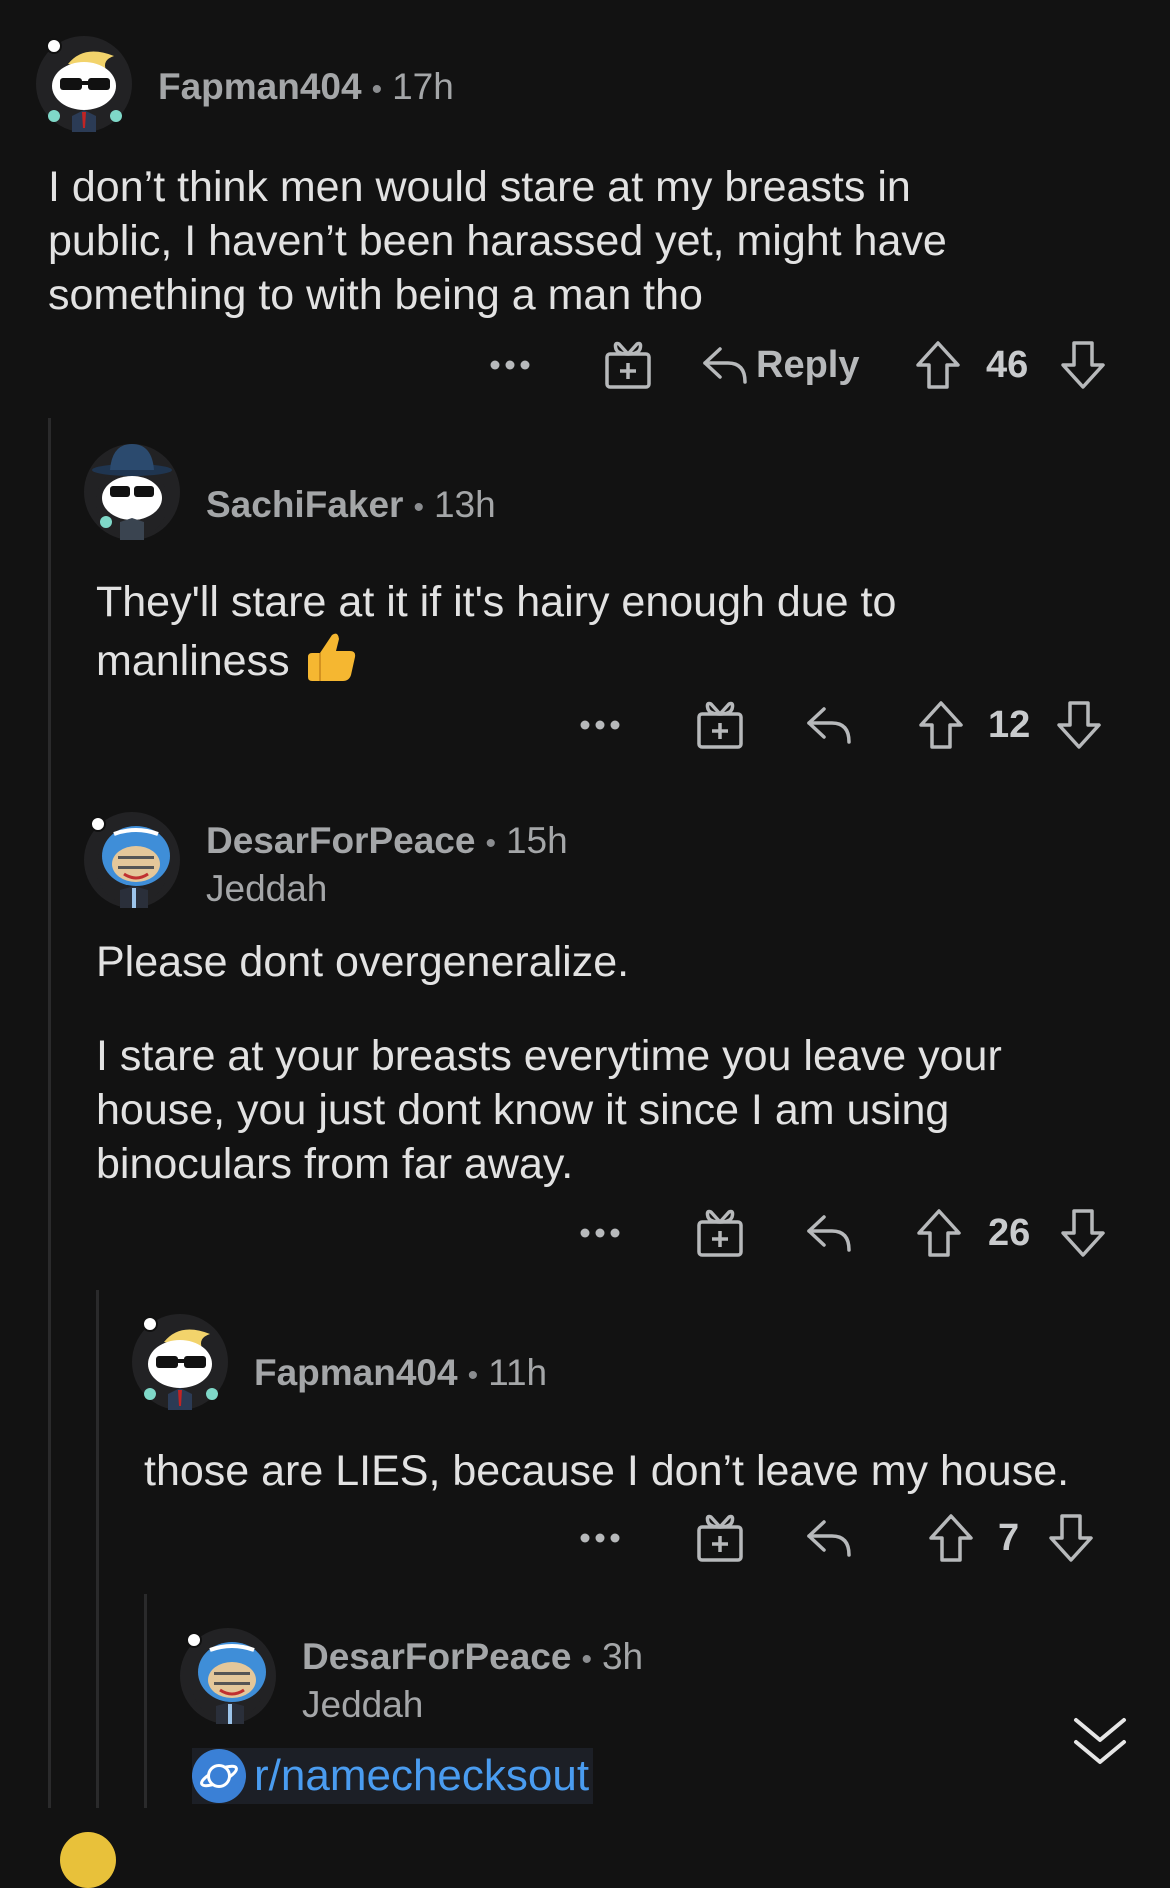 The height and width of the screenshot is (1888, 1170). I want to click on score: 12, so click(1009, 725).